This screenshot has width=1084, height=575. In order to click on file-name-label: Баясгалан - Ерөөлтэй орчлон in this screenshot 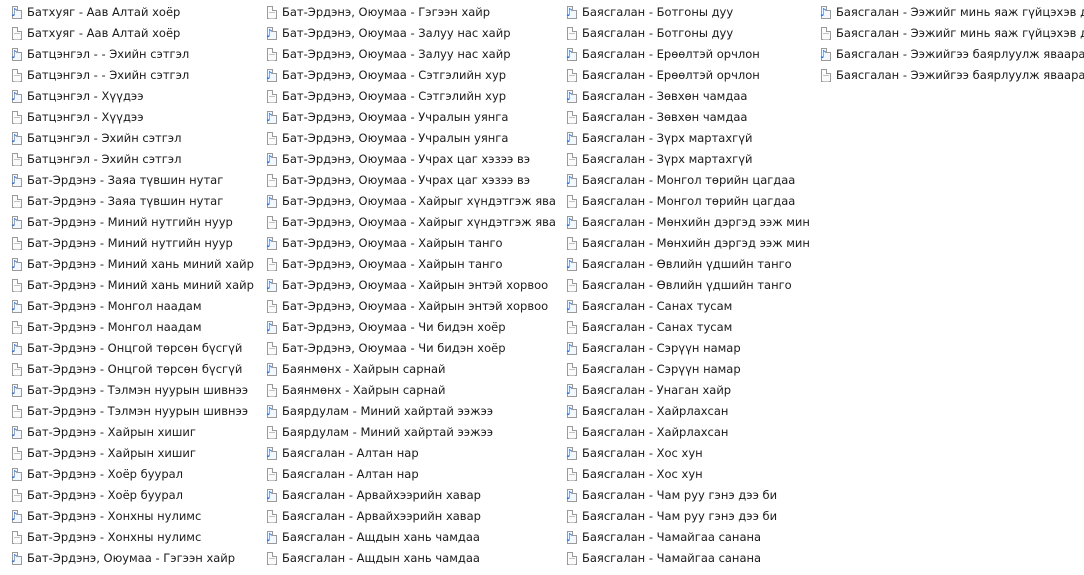, I will do `click(671, 54)`.